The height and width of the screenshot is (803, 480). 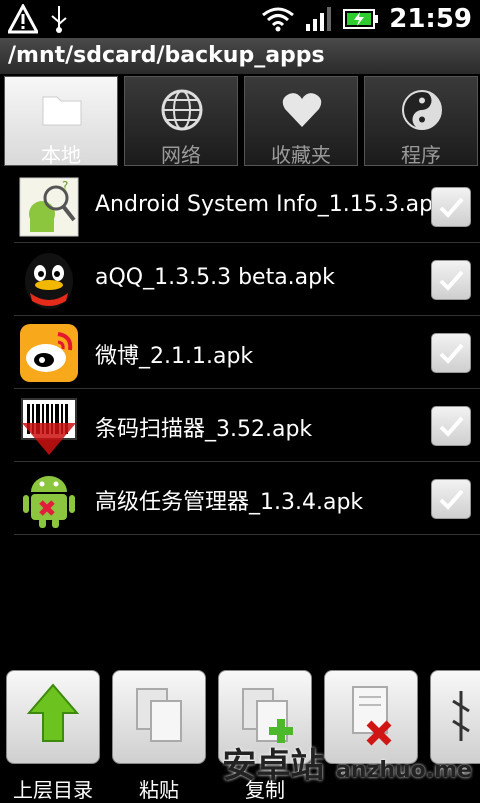 I want to click on watermark-text: 安卓站, so click(x=273, y=766).